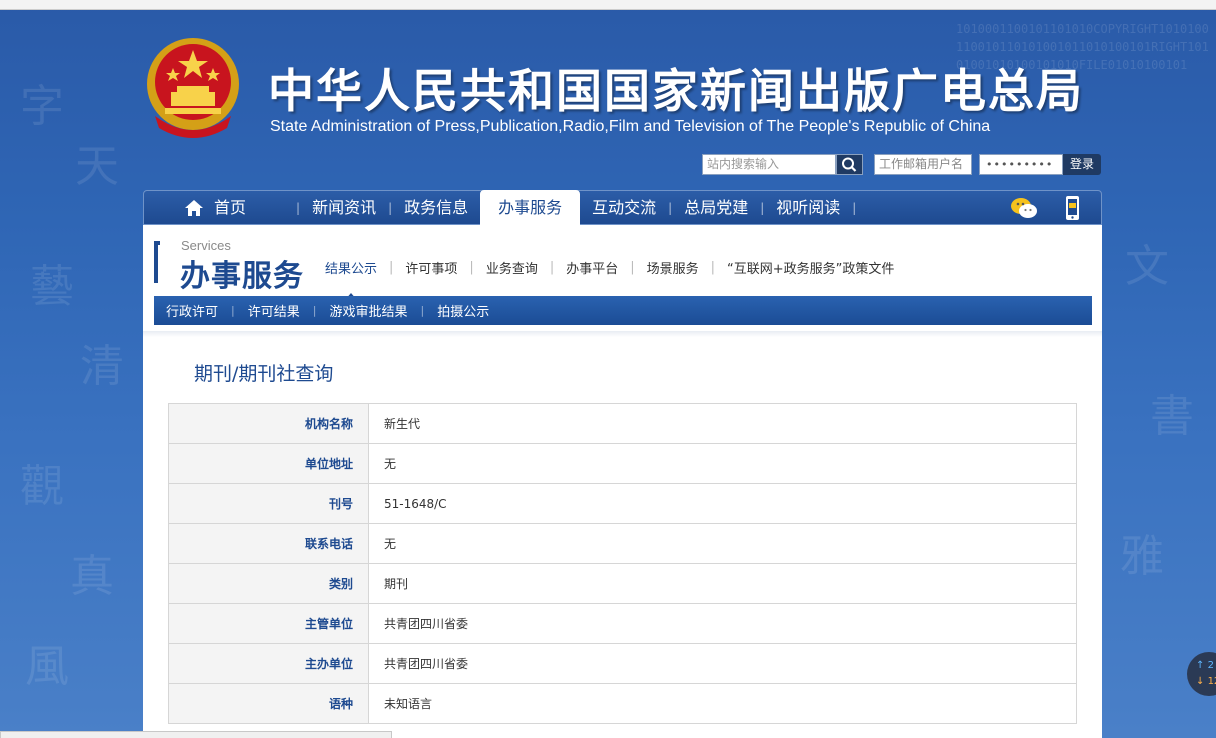 The width and height of the screenshot is (1216, 738). I want to click on field-label: 机构名称, so click(268, 423).